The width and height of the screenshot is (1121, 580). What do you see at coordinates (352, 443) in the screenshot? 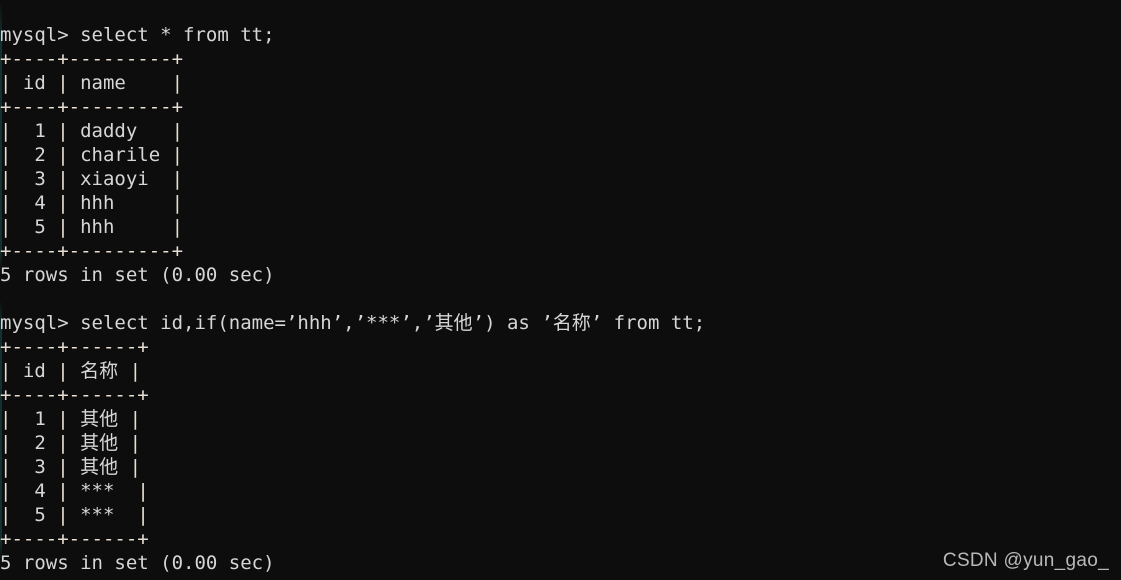
I see `terminal-line: | 2 | 其他 |` at bounding box center [352, 443].